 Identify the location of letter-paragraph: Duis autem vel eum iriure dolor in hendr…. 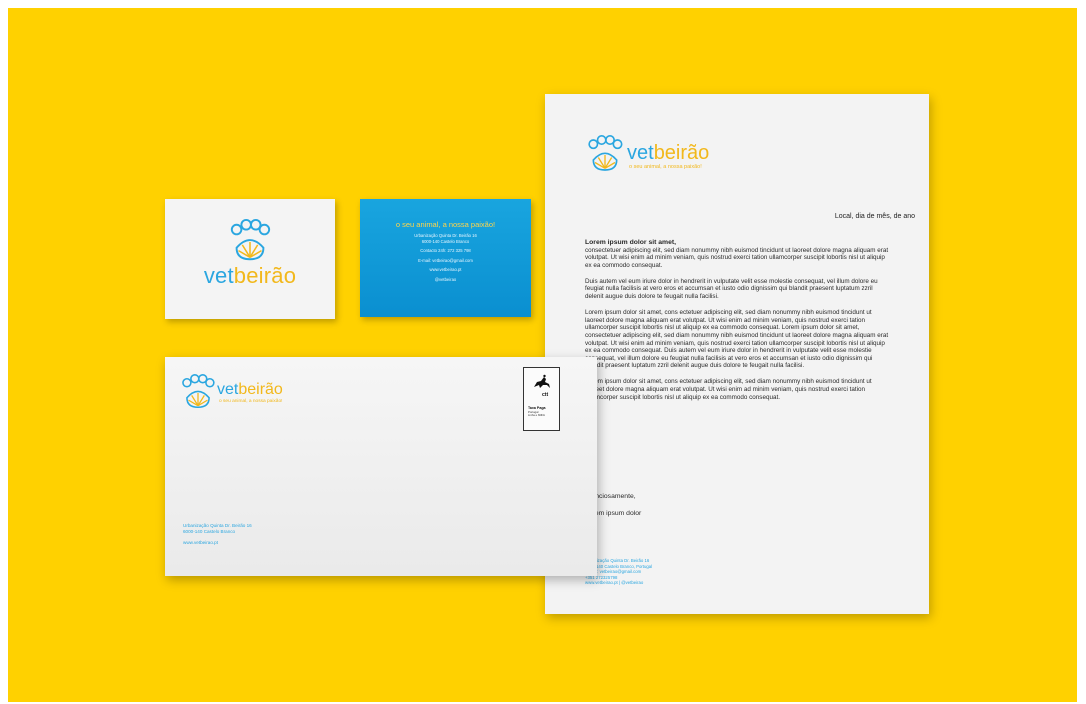
(731, 289).